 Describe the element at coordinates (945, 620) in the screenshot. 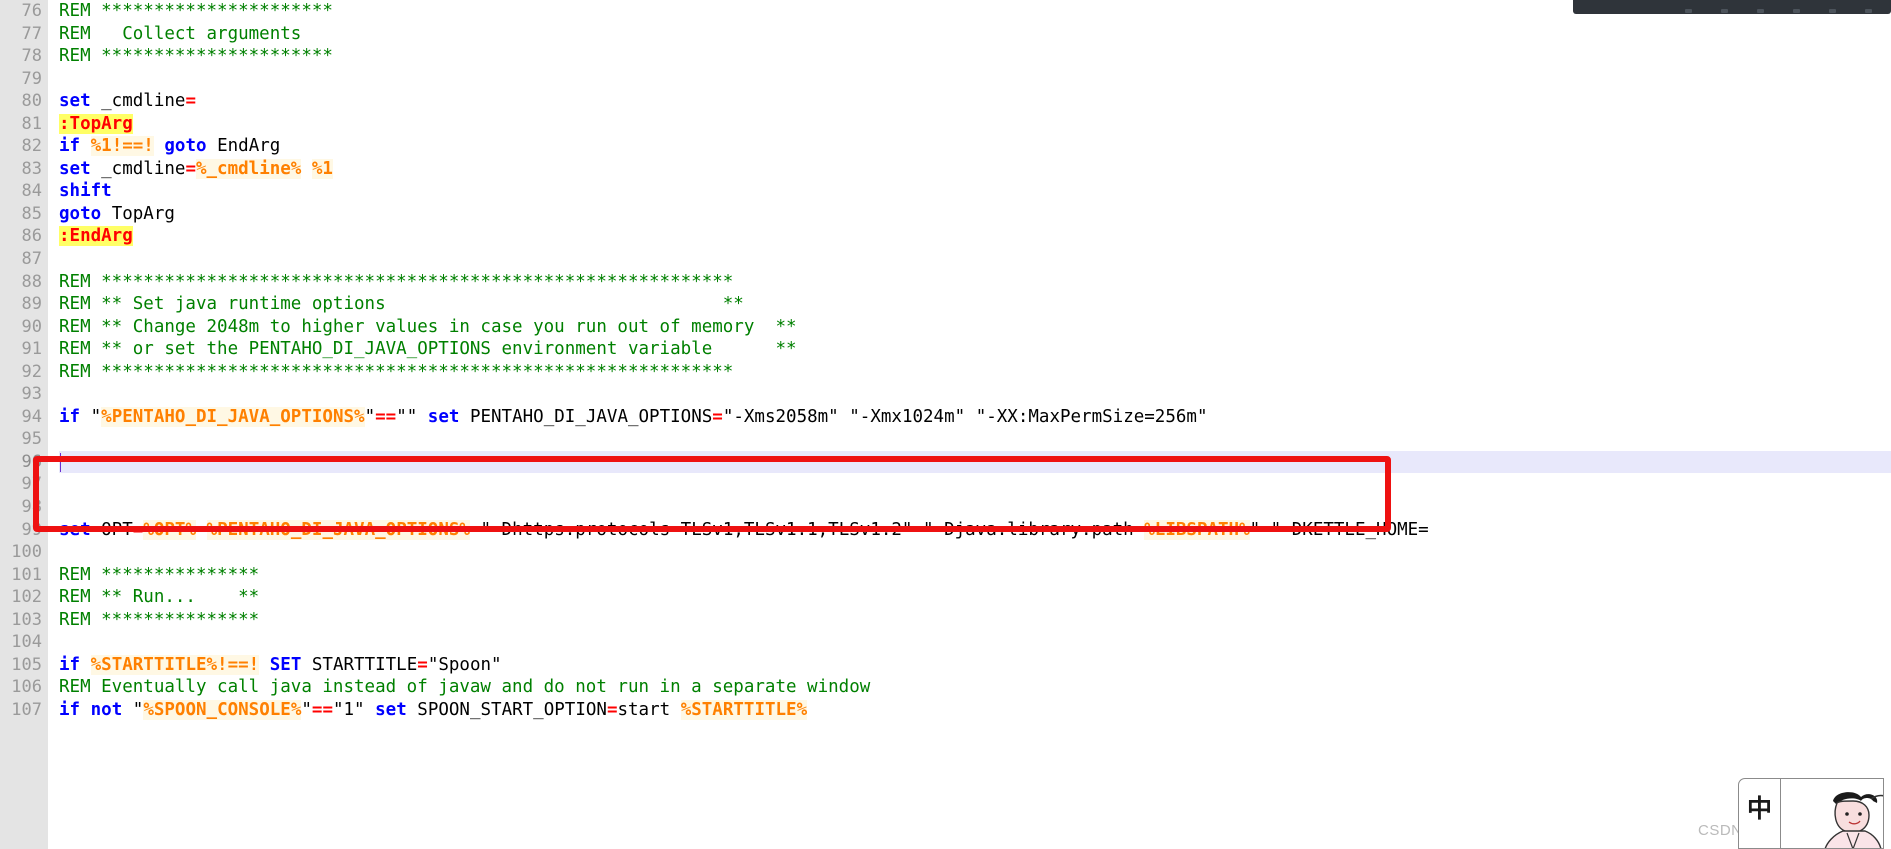

I see `code-line: 103 REM ***************` at that location.